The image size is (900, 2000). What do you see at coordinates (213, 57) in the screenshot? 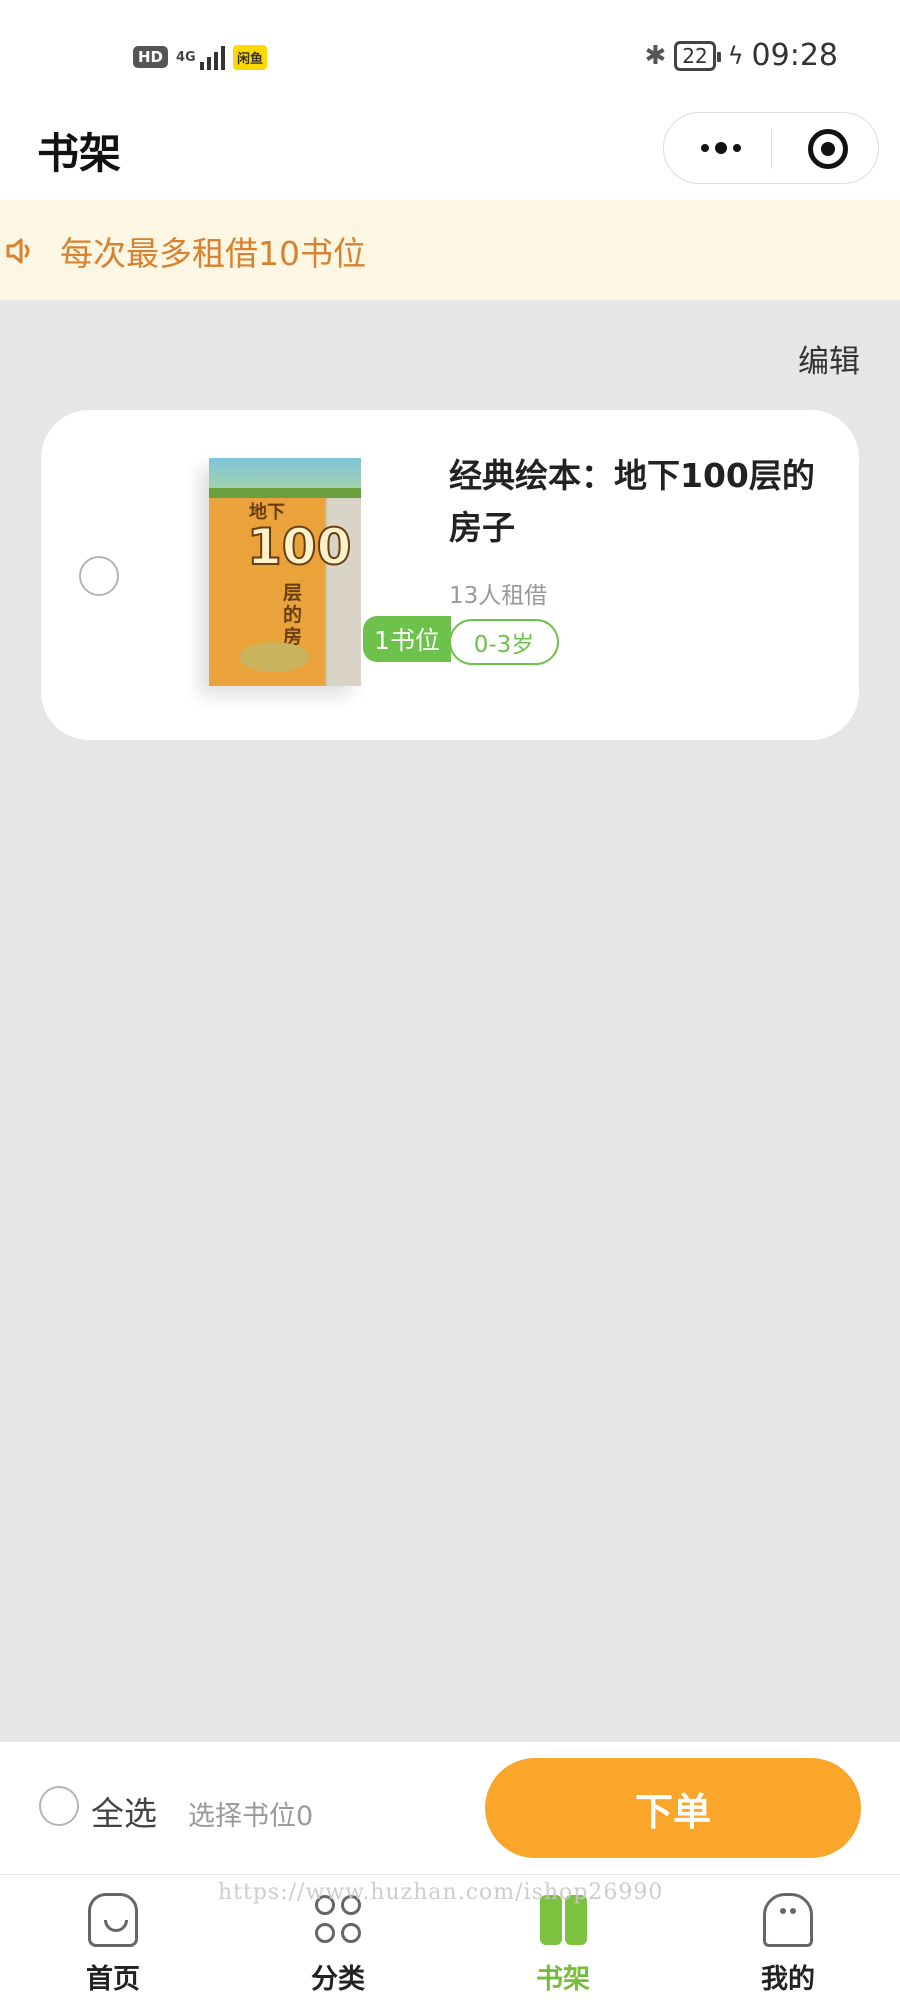
I see `signal-icon` at bounding box center [213, 57].